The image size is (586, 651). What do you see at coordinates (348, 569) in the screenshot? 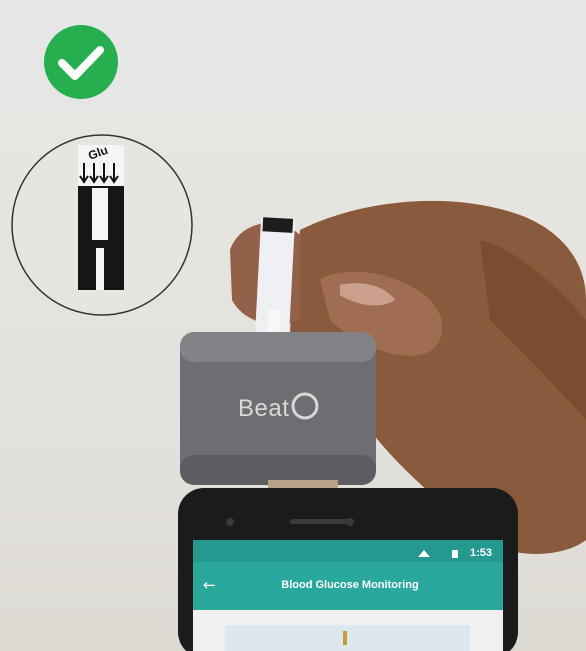
I see `smartphone` at bounding box center [348, 569].